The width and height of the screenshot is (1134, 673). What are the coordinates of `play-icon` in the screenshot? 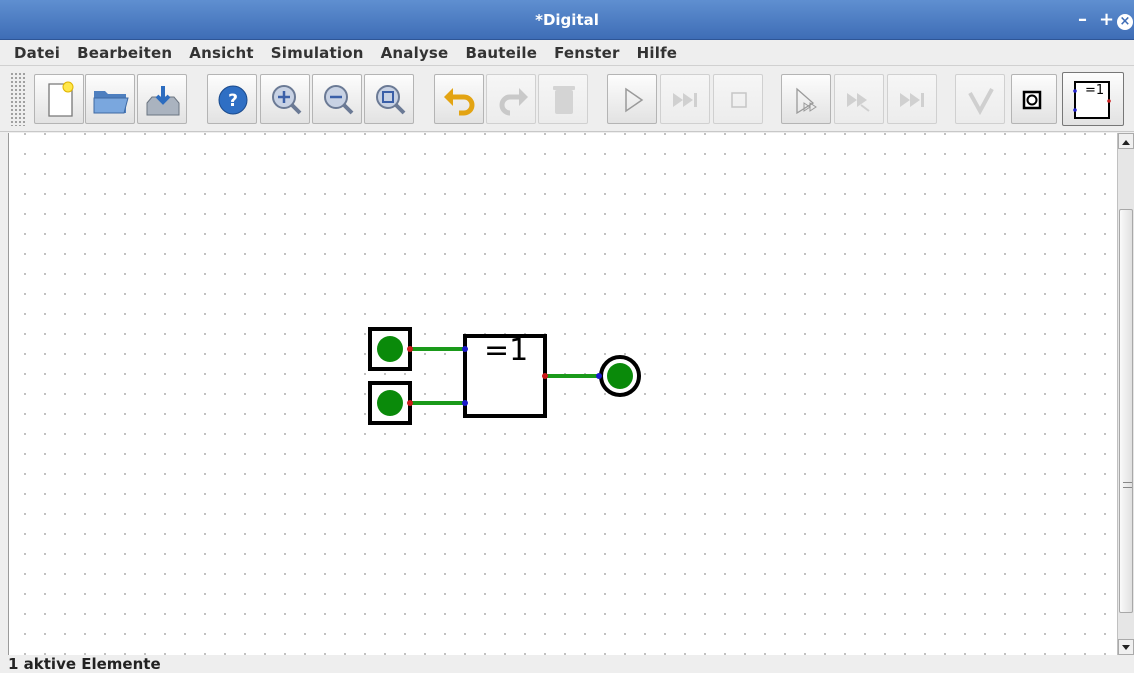 It's located at (634, 100).